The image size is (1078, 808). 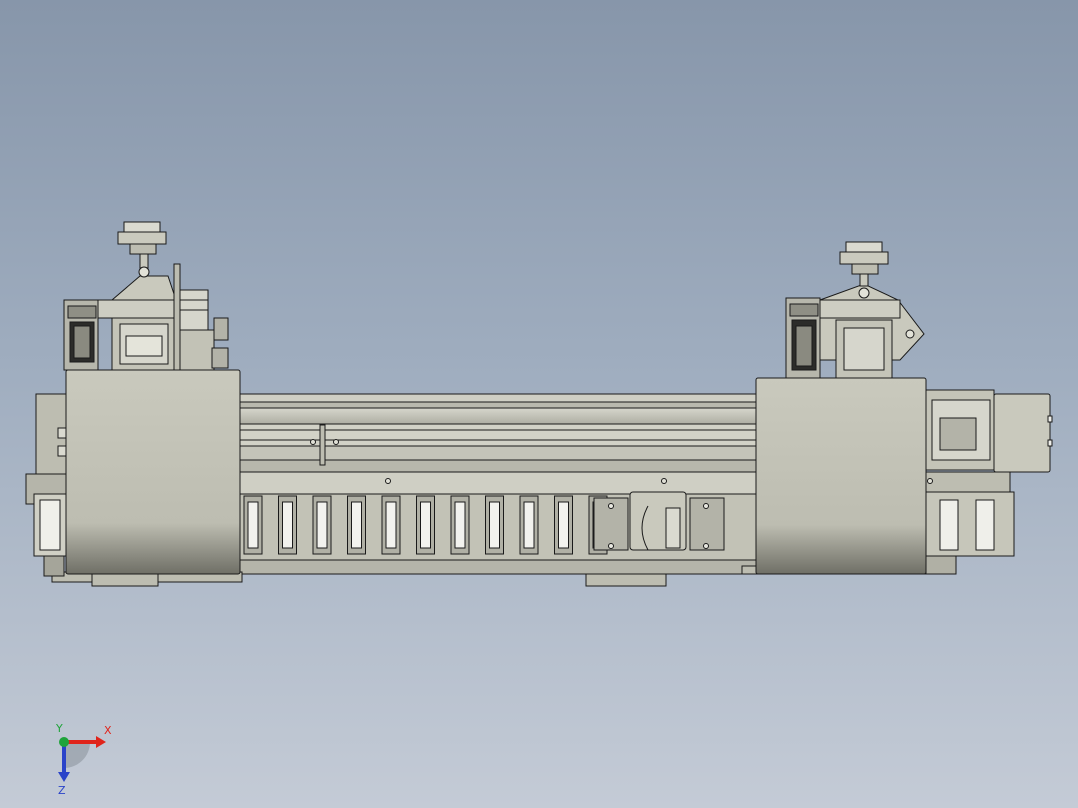 What do you see at coordinates (152, 398) in the screenshot?
I see `left-carriage` at bounding box center [152, 398].